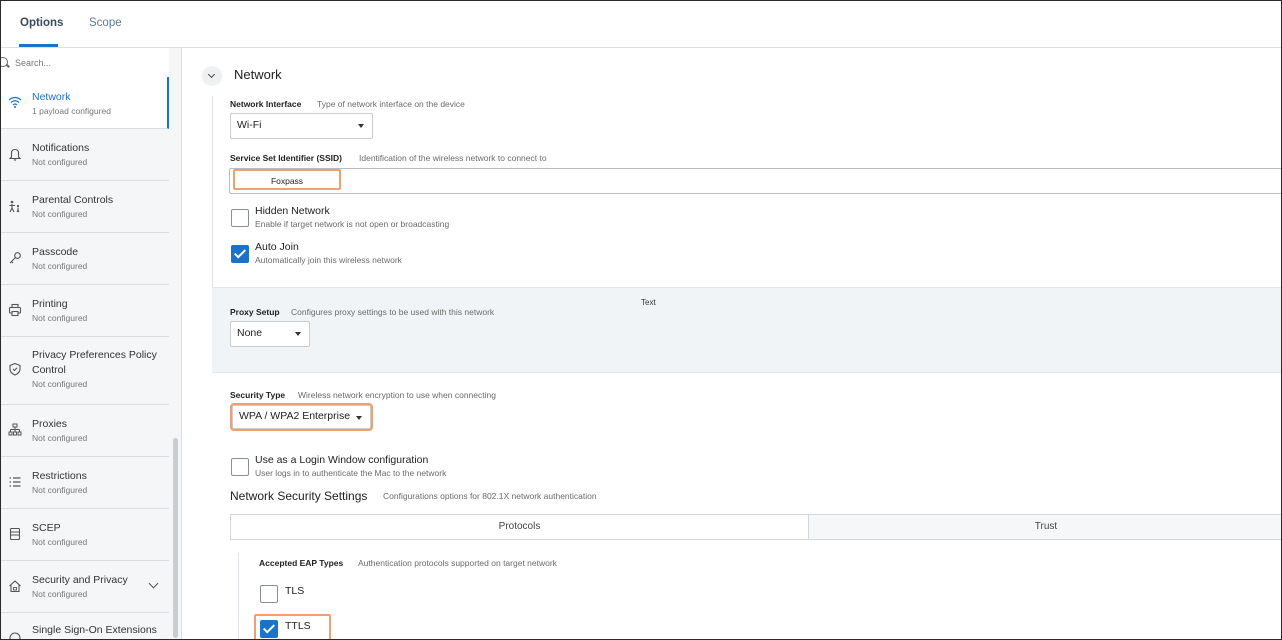  Describe the element at coordinates (258, 395) in the screenshot. I see `security-type-label: Security Type` at that location.